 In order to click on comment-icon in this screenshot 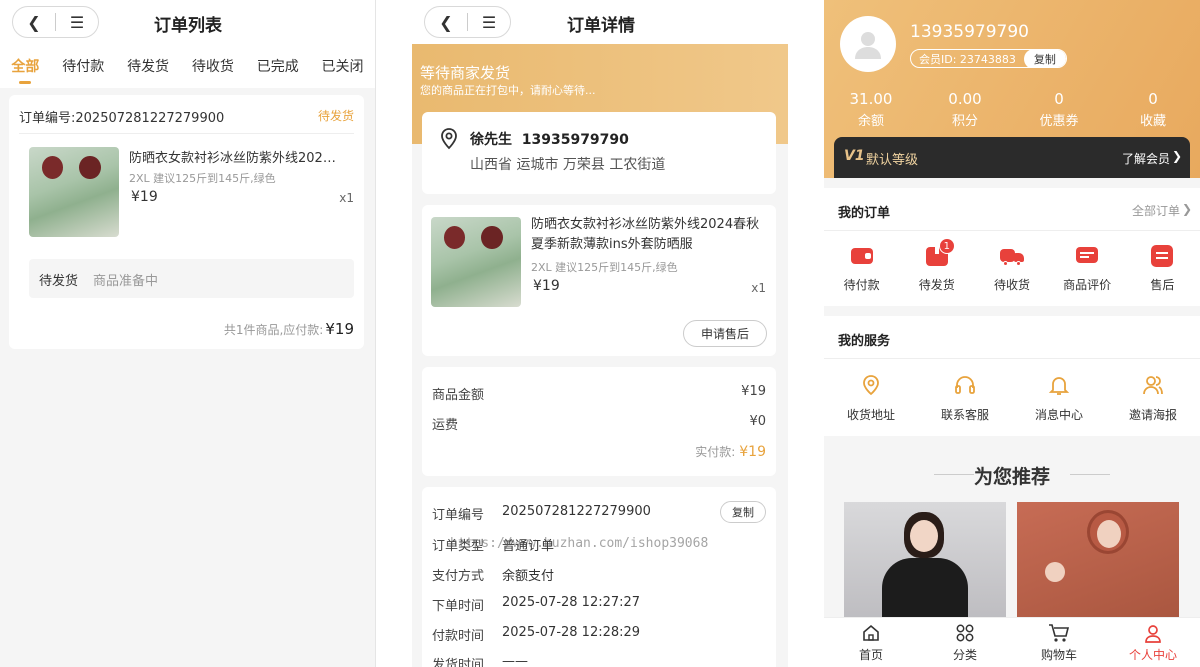, I will do `click(1087, 256)`.